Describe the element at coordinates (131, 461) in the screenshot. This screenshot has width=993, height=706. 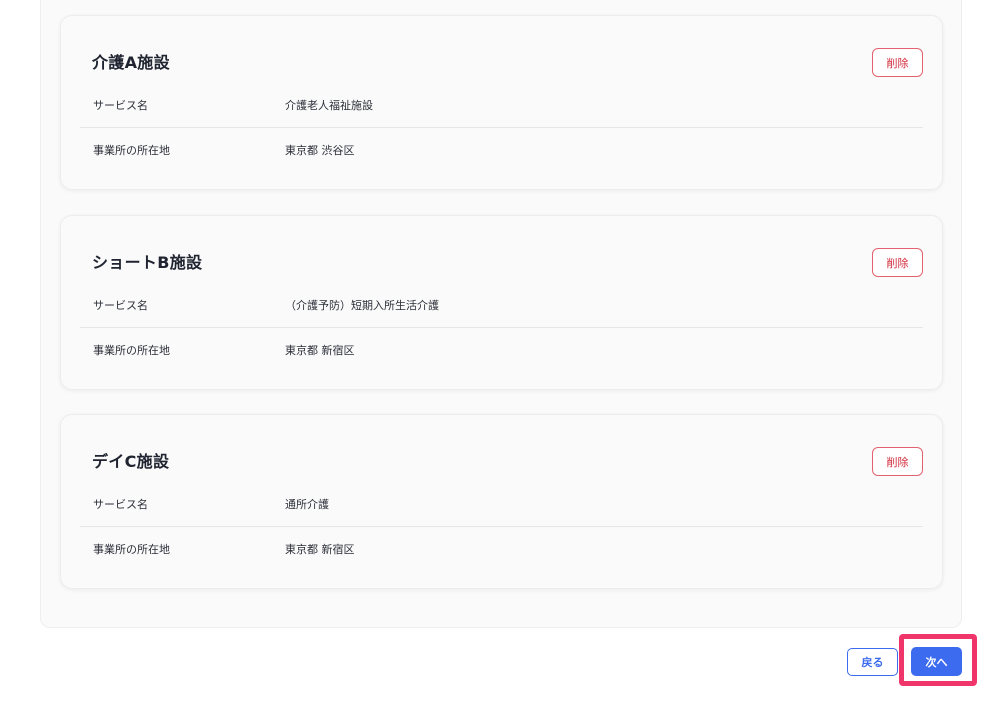
I see `facility-title: デイC施設` at that location.